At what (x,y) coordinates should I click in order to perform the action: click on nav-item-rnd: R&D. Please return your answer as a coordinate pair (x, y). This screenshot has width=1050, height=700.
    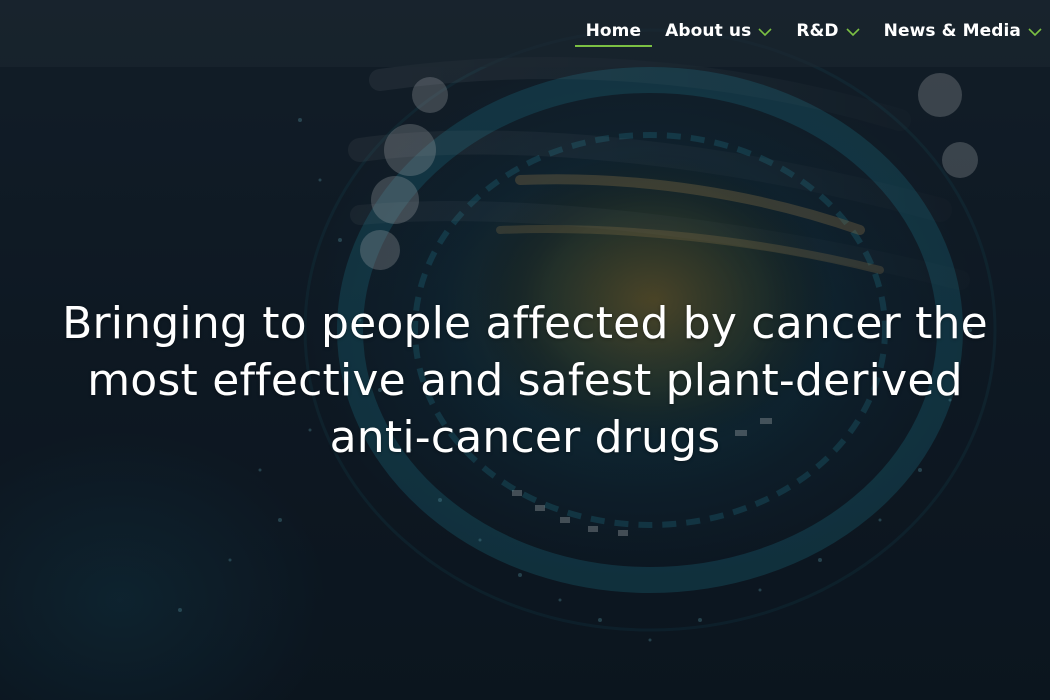
    Looking at the image, I should click on (827, 32).